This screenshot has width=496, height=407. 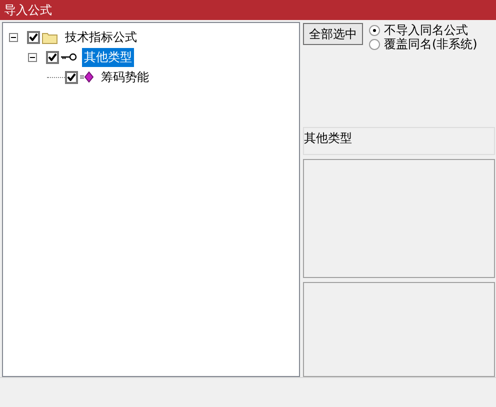 What do you see at coordinates (50, 37) in the screenshot?
I see `folder-icon` at bounding box center [50, 37].